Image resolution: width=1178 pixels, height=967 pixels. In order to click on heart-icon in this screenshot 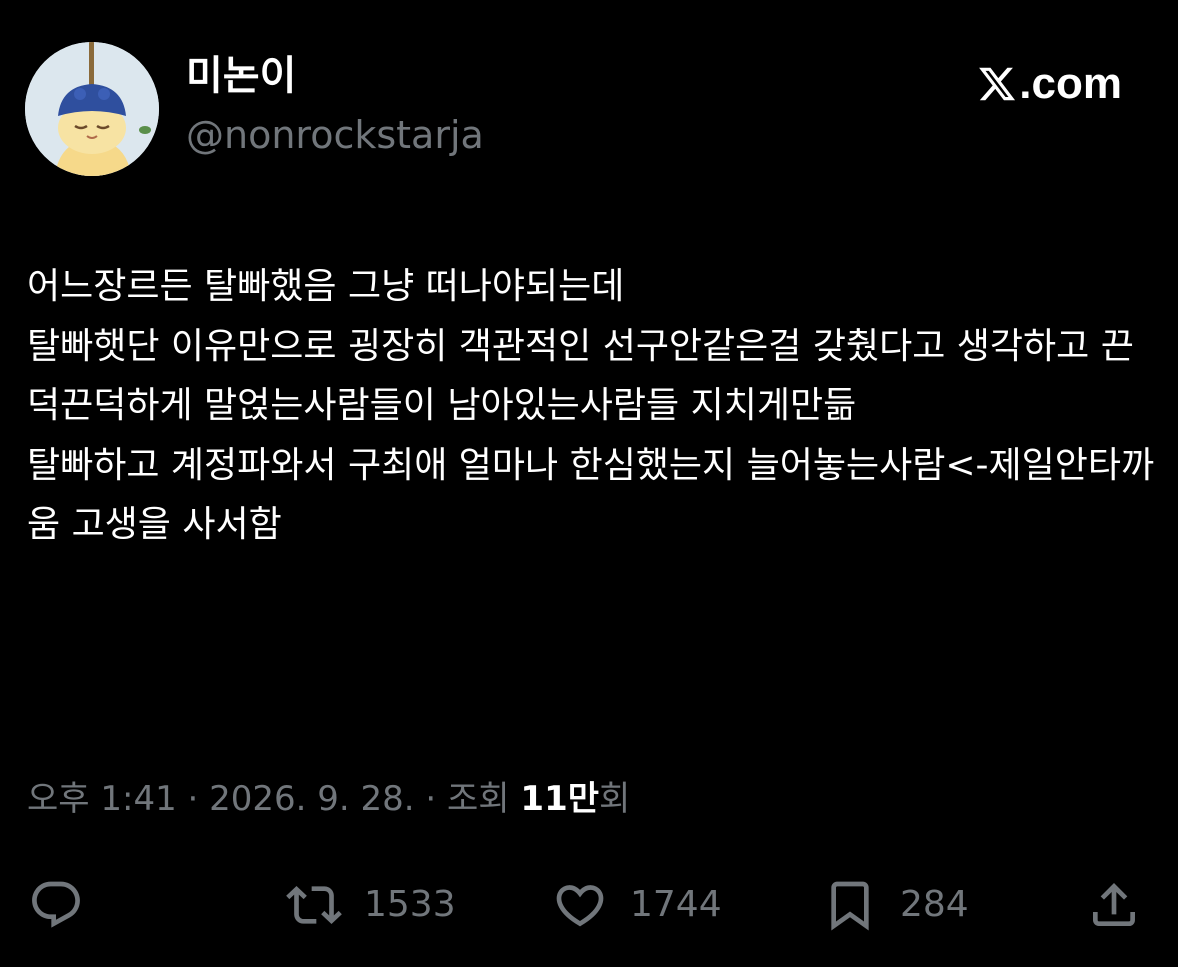, I will do `click(580, 906)`.